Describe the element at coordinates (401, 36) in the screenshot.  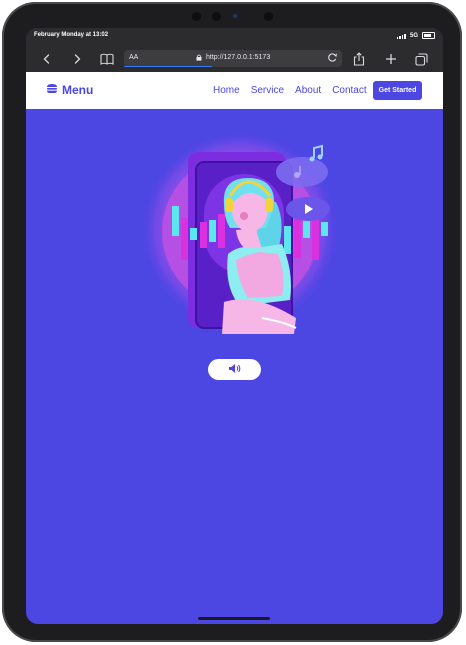
I see `signal-icon` at that location.